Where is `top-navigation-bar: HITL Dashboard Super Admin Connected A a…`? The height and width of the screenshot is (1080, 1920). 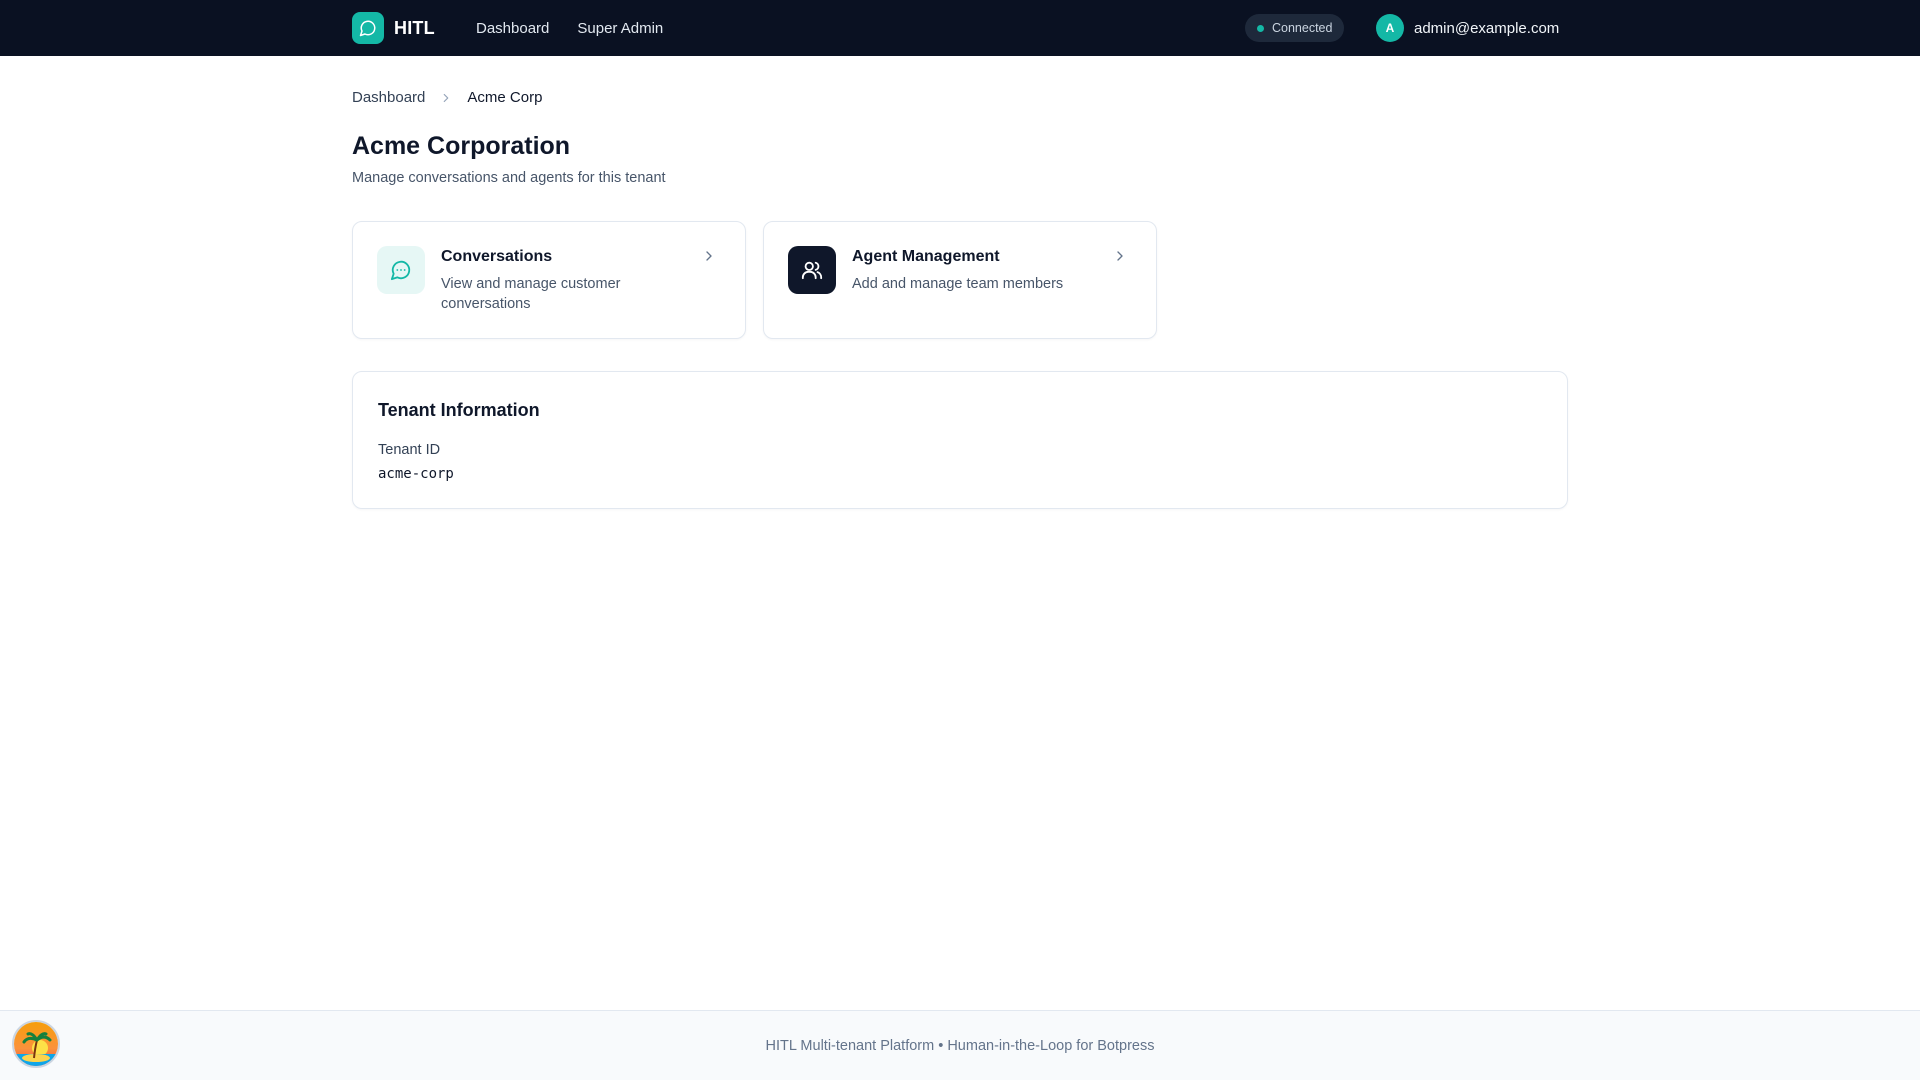 top-navigation-bar: HITL Dashboard Super Admin Connected A a… is located at coordinates (960, 28).